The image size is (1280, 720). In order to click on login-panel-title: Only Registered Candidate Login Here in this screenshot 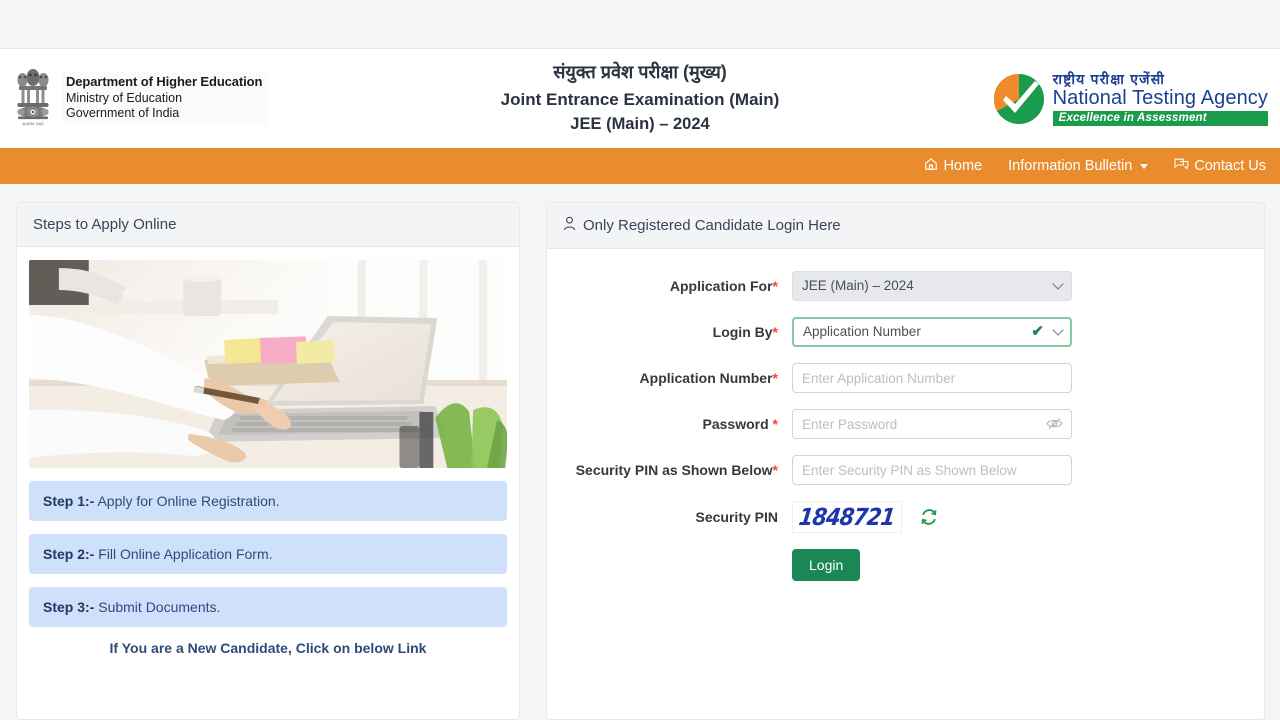, I will do `click(712, 225)`.